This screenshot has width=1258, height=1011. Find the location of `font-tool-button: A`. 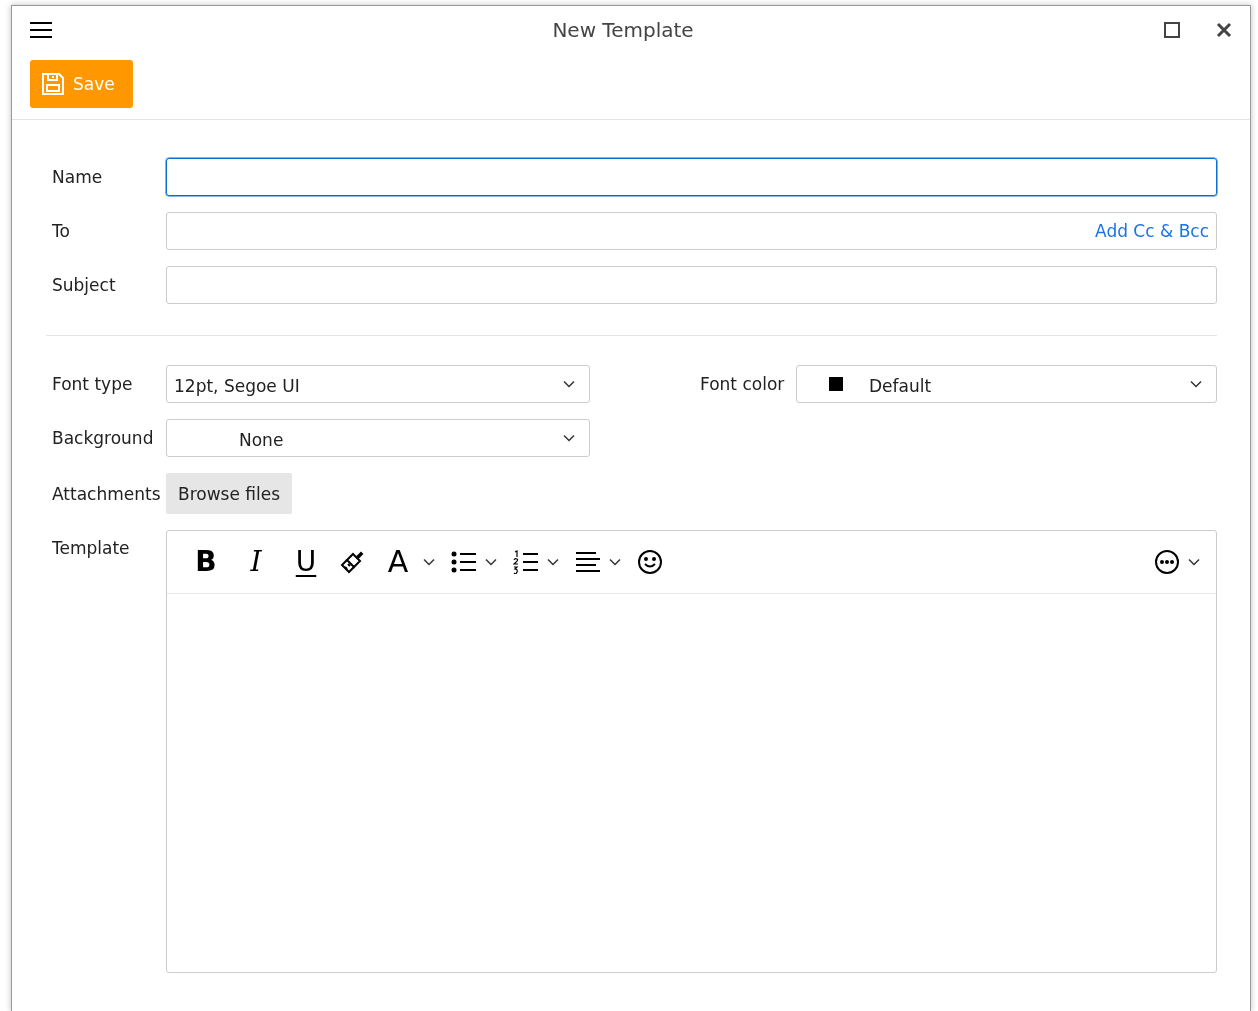

font-tool-button: A is located at coordinates (408, 562).